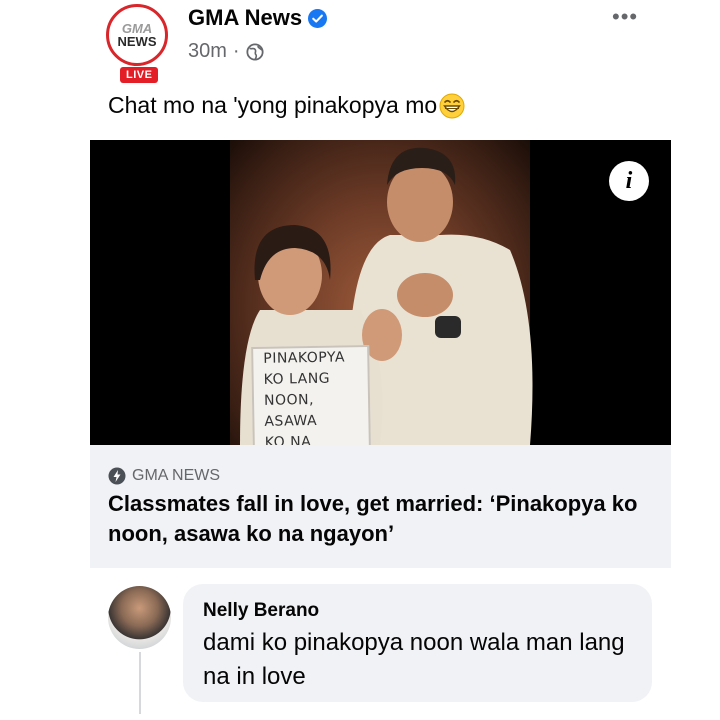  What do you see at coordinates (139, 75) in the screenshot?
I see `live-badge: LIVE` at bounding box center [139, 75].